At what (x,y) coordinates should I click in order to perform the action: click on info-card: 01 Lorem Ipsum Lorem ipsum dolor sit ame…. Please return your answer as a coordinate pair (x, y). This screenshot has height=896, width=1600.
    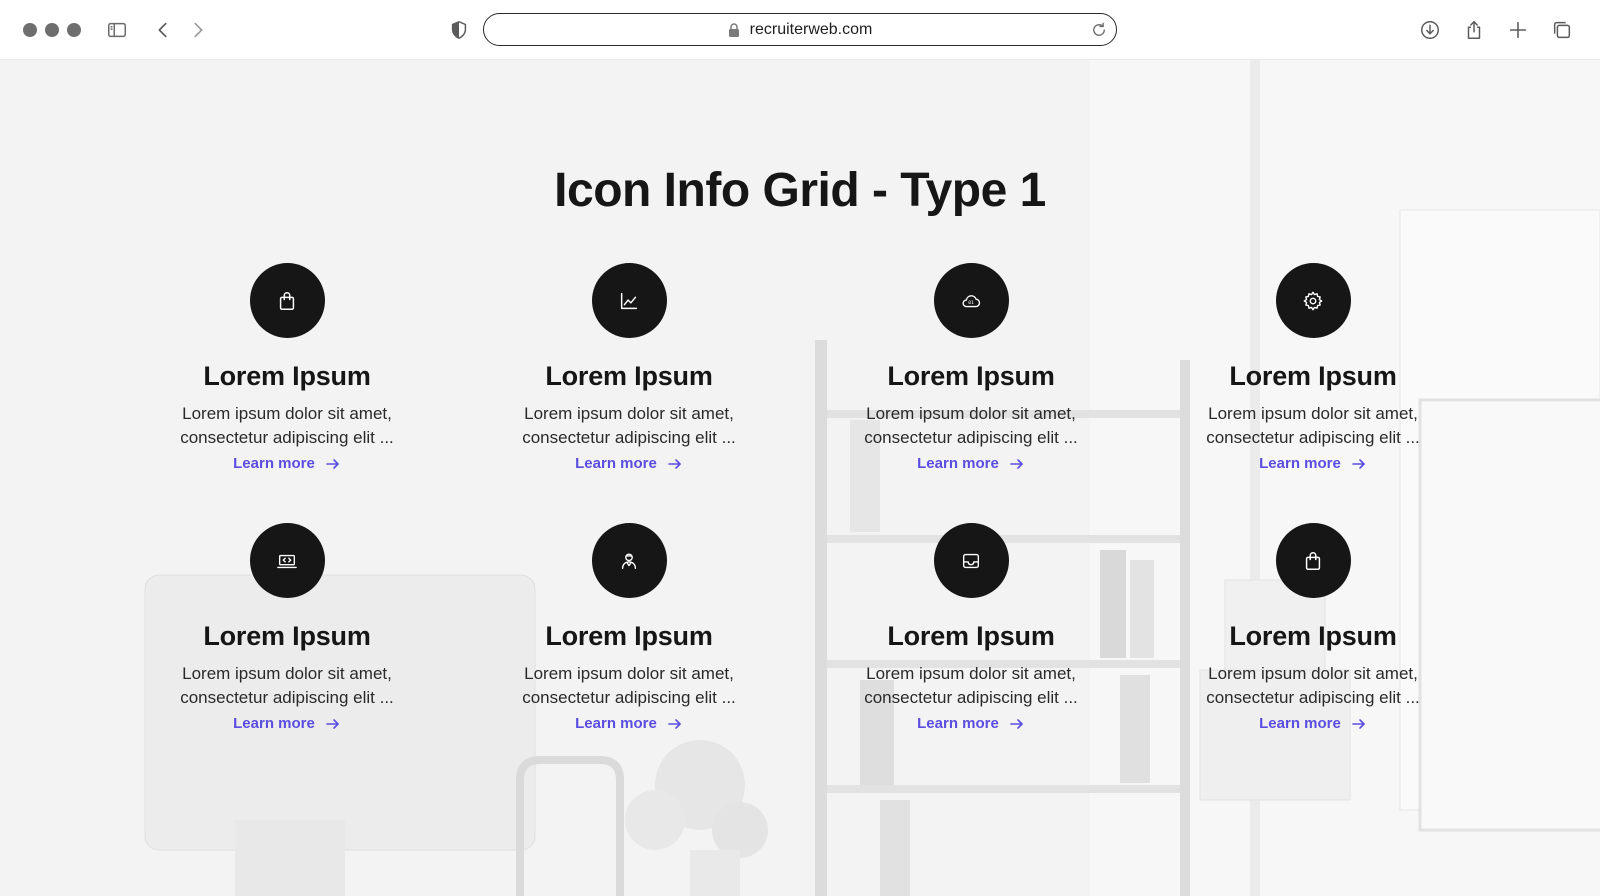
    Looking at the image, I should click on (971, 367).